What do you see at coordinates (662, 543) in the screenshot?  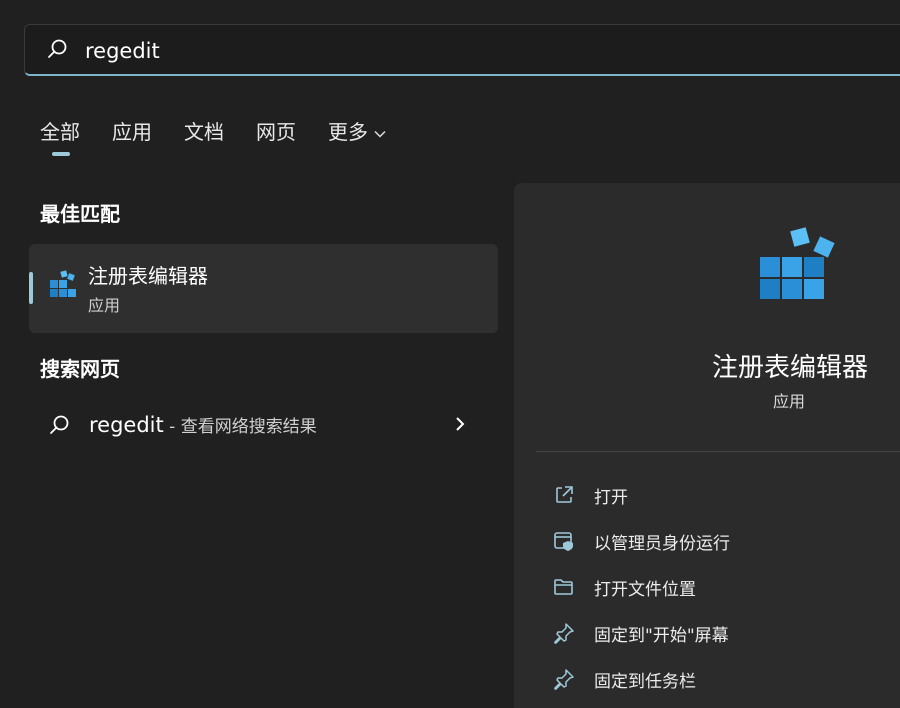 I see `run-as-admin-label: 以管理员身份运行` at bounding box center [662, 543].